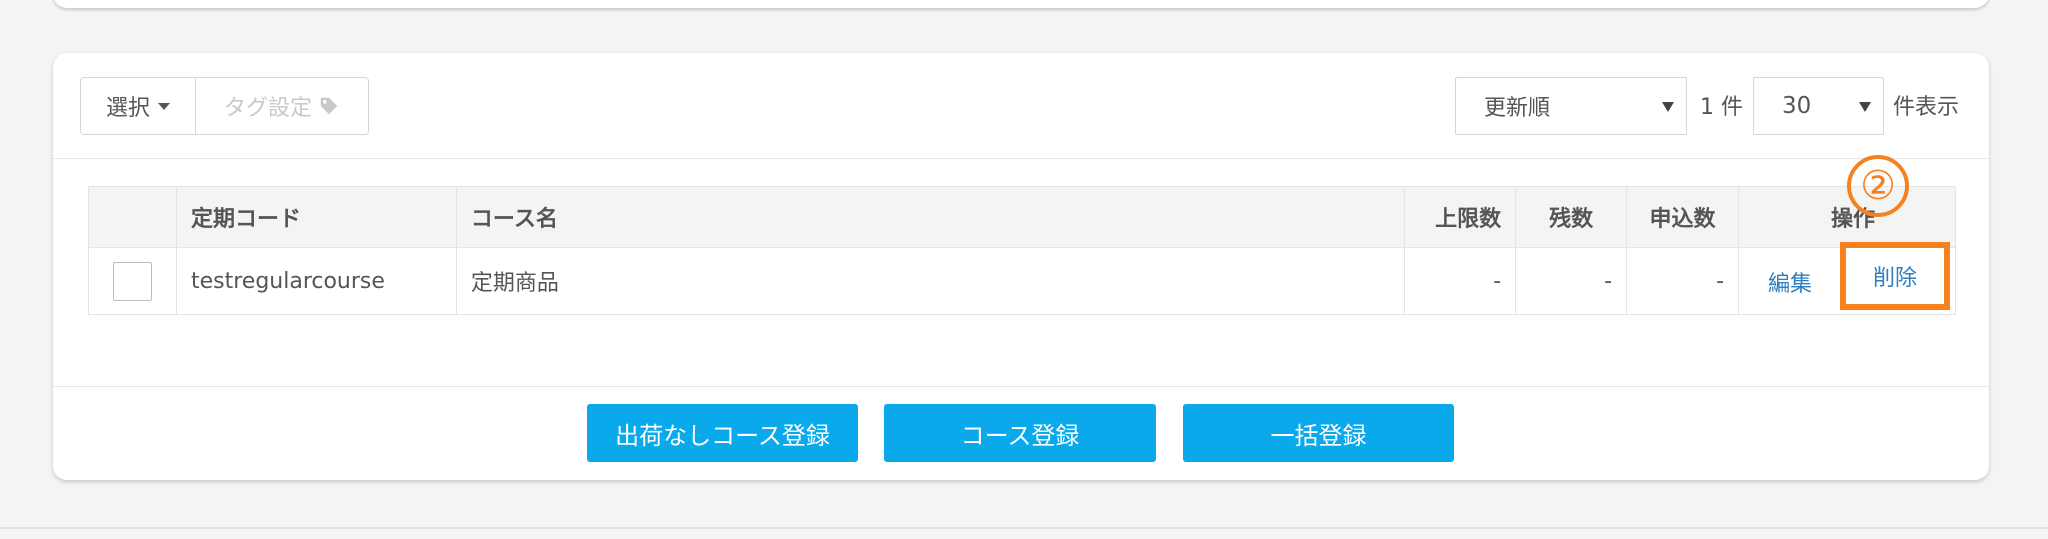 The height and width of the screenshot is (539, 2048). What do you see at coordinates (1460, 217) in the screenshot?
I see `header-limit: 上限数` at bounding box center [1460, 217].